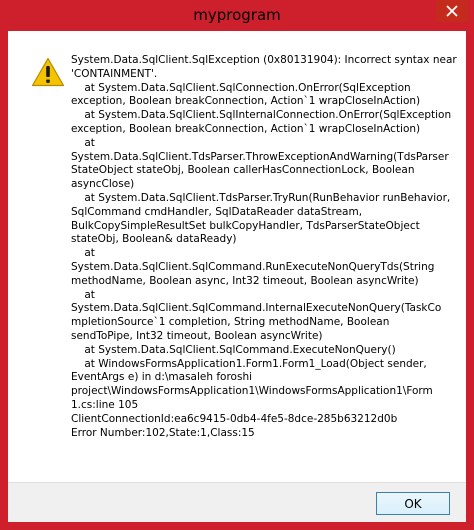  I want to click on close-button, so click(452, 11).